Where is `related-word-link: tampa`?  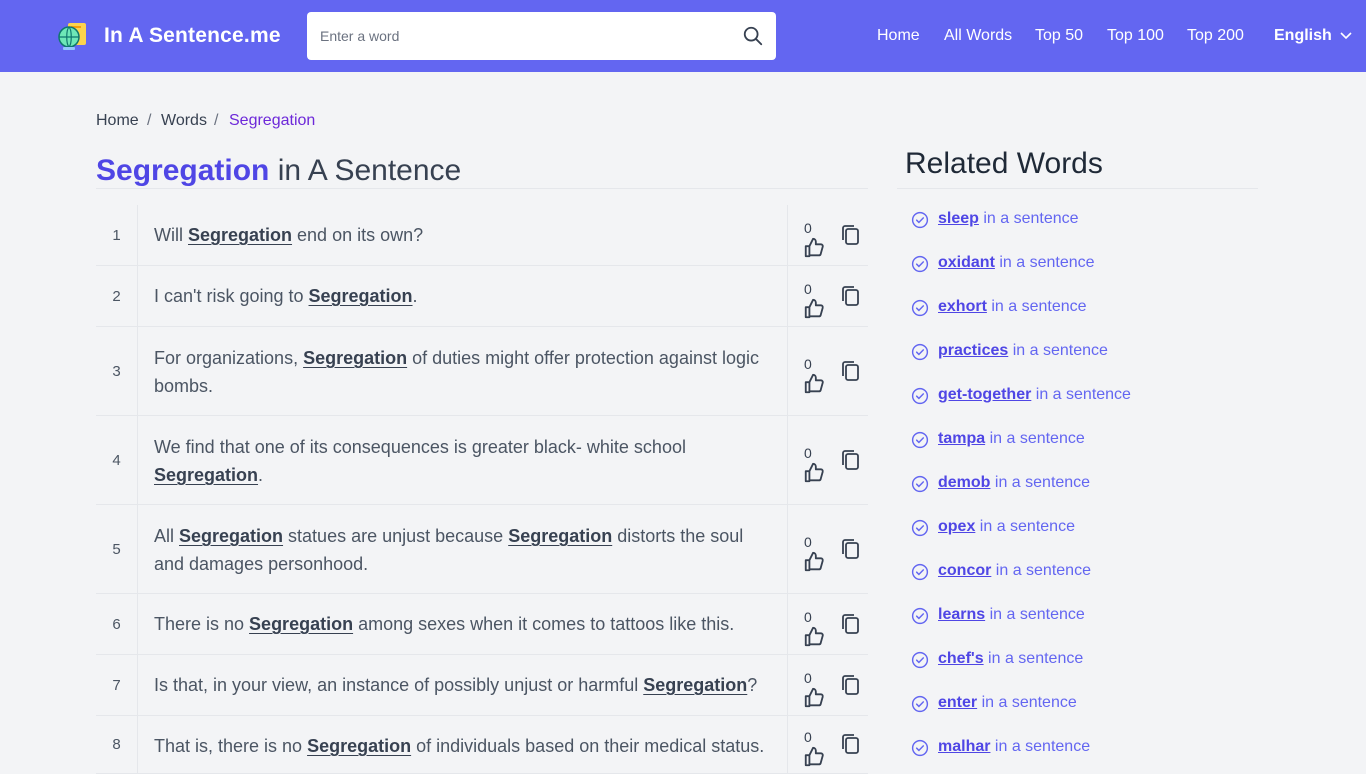 related-word-link: tampa is located at coordinates (961, 438).